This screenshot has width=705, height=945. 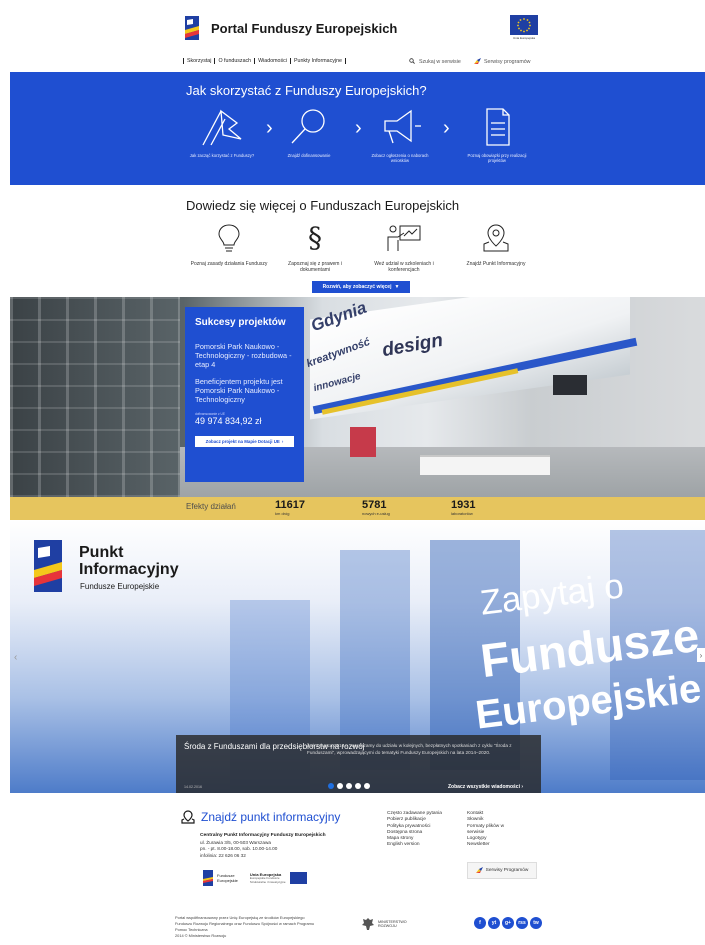 I want to click on footer-link-file-formats: Formaty plików w serwisie, so click(x=493, y=830).